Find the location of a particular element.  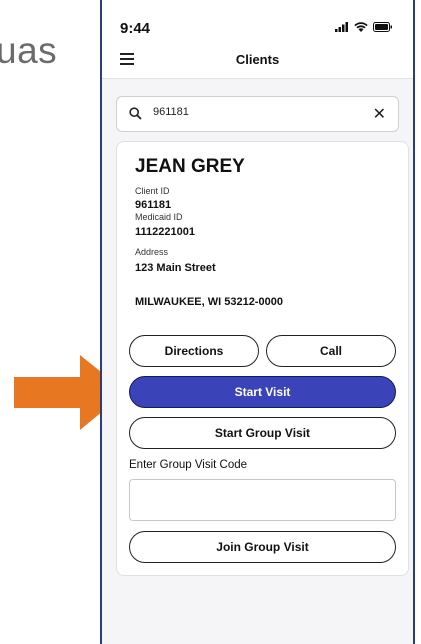

search-input is located at coordinates (253, 112).